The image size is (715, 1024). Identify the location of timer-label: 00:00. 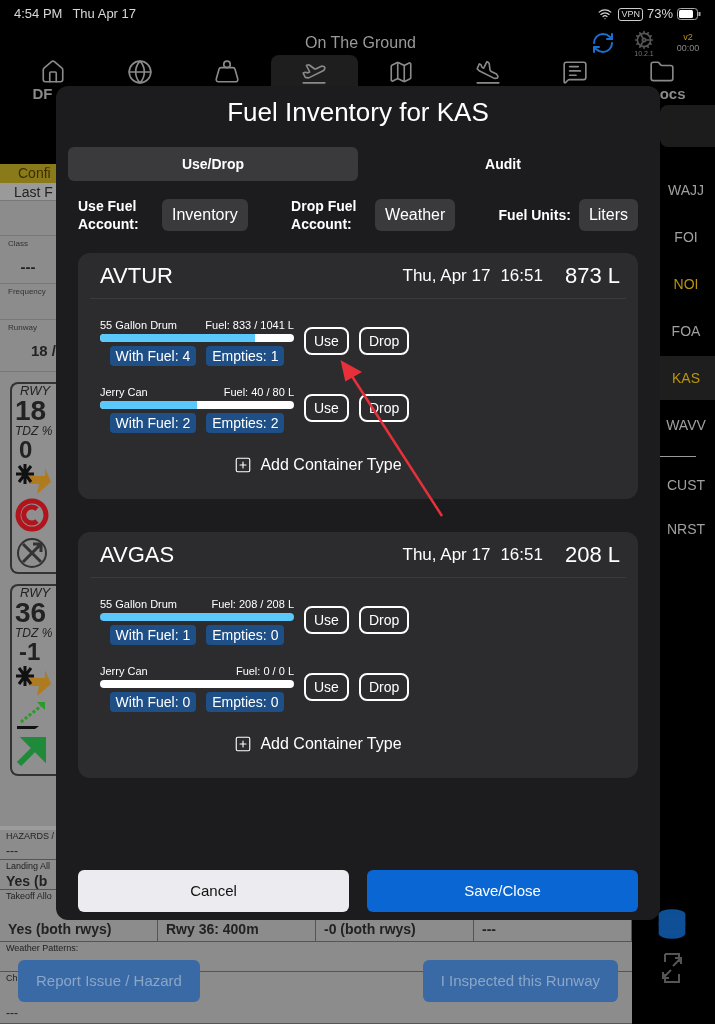
(688, 48).